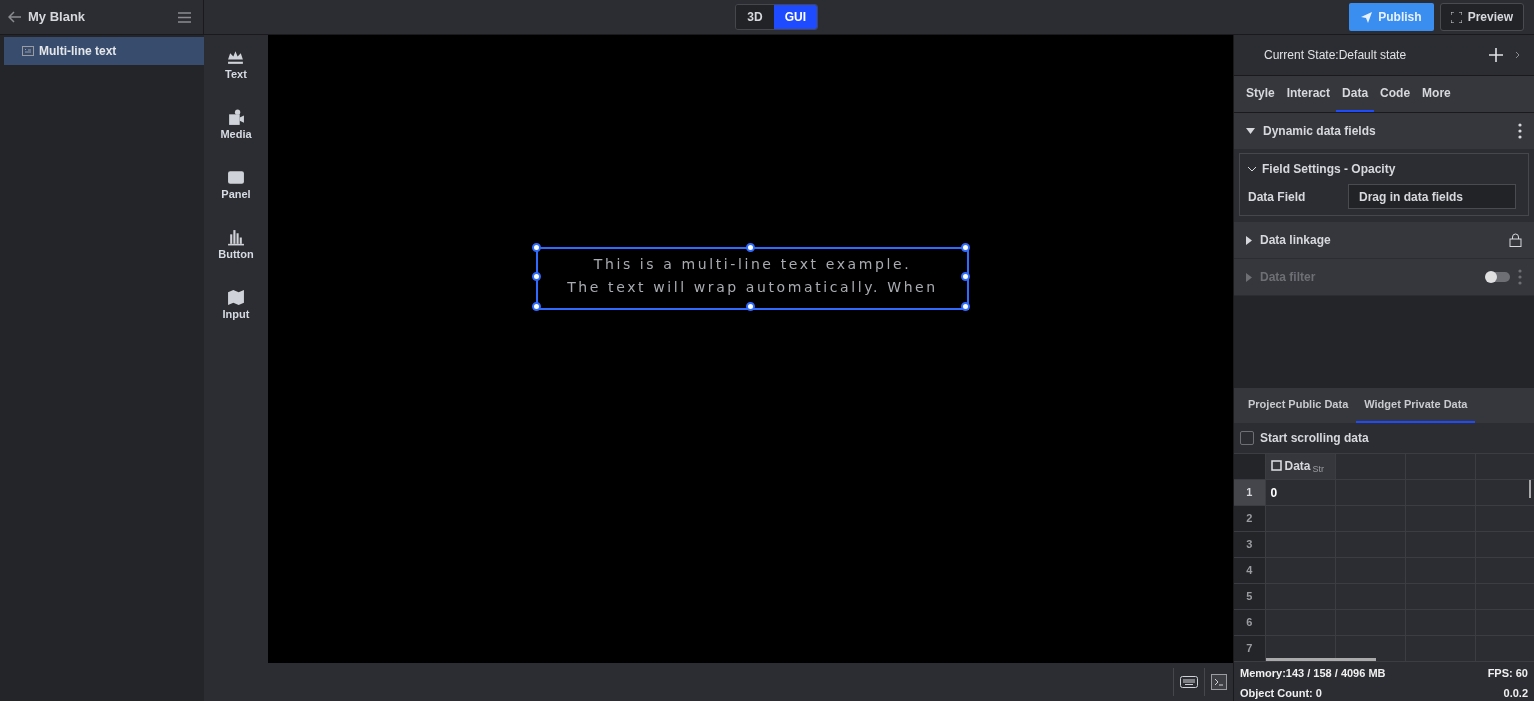 Image resolution: width=1534 pixels, height=701 pixels. I want to click on section-header: Dynamic data fields, so click(1384, 131).